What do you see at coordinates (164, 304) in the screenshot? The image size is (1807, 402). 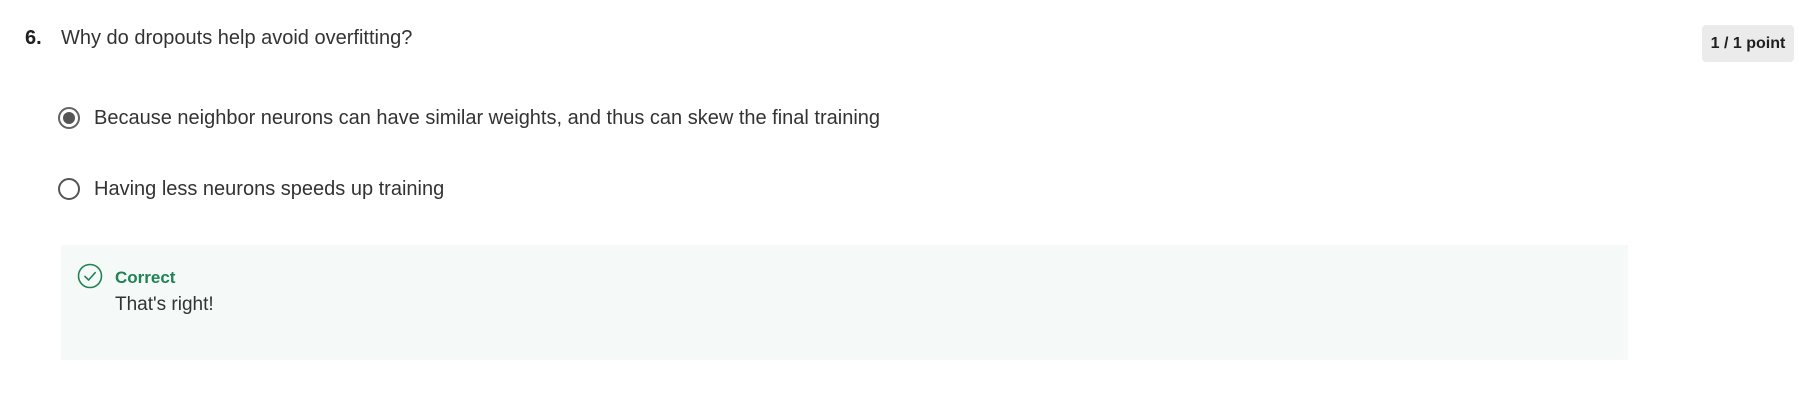 I see `feedback-message: That's right!` at bounding box center [164, 304].